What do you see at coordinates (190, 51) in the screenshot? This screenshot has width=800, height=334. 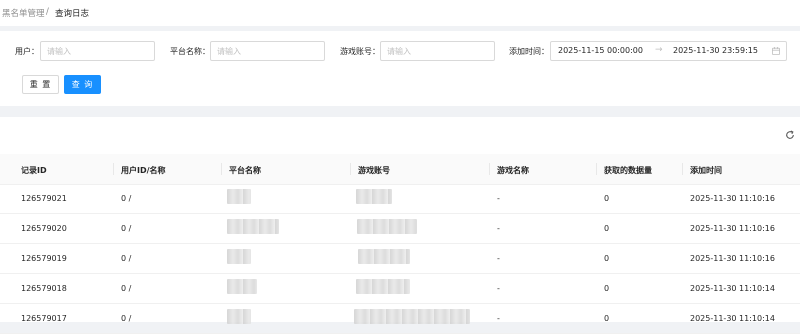 I see `platform-label: 平台名称：` at bounding box center [190, 51].